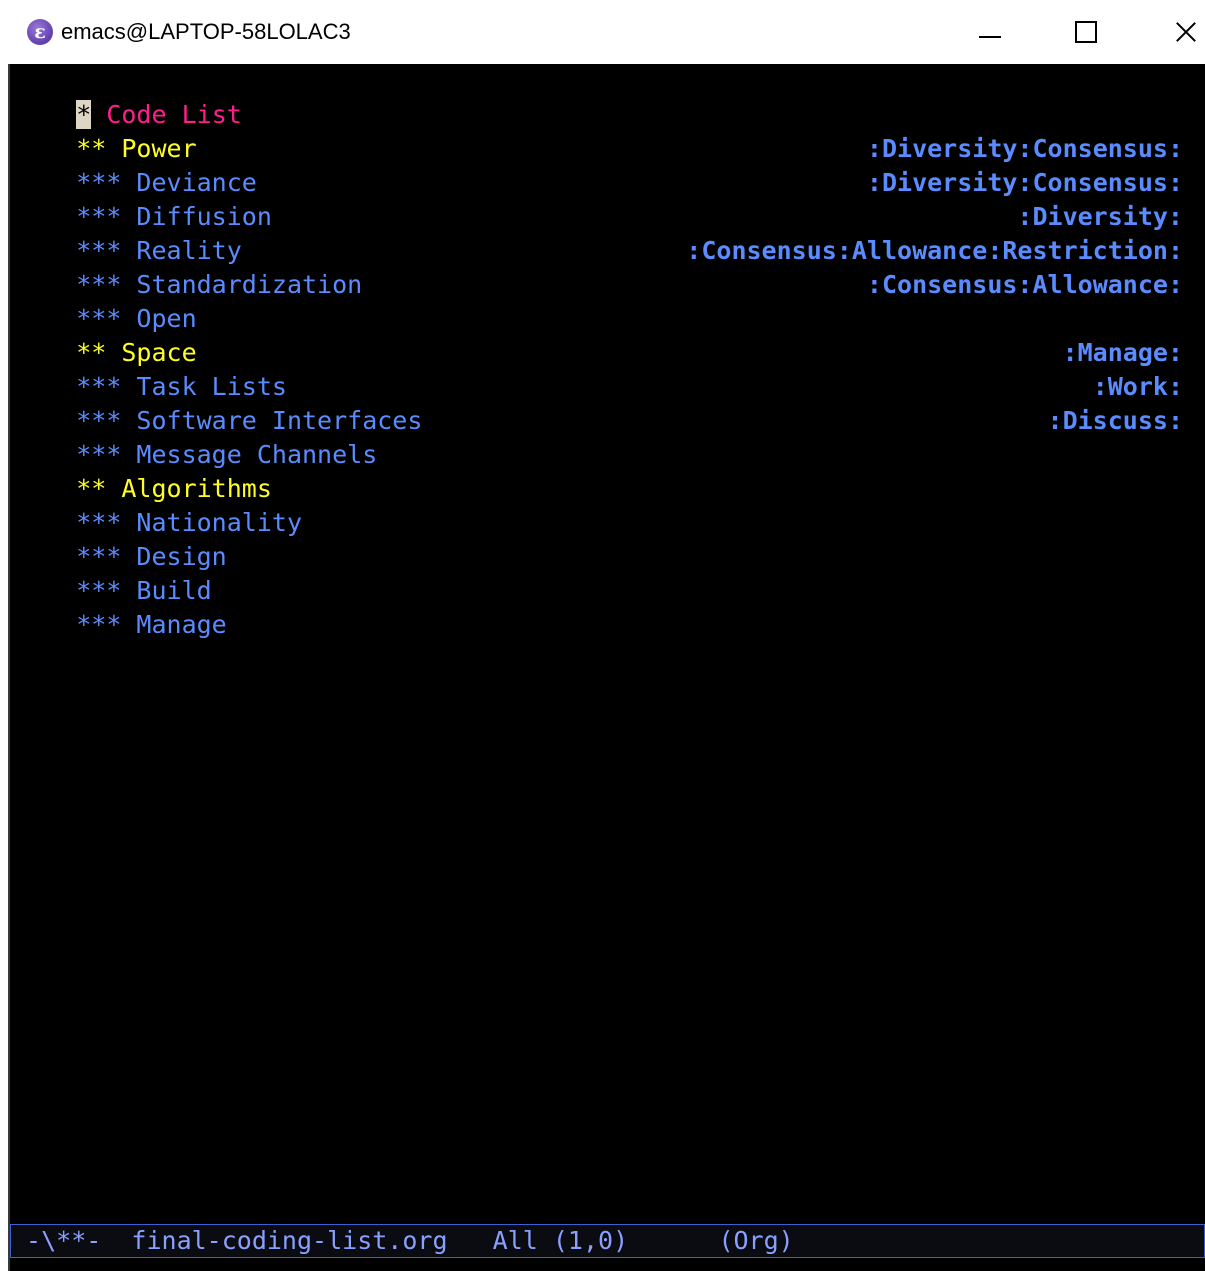 The width and height of the screenshot is (1205, 1271). Describe the element at coordinates (599, 436) in the screenshot. I see `org-heading-level-3: *** Message Channels :Discuss:` at that location.